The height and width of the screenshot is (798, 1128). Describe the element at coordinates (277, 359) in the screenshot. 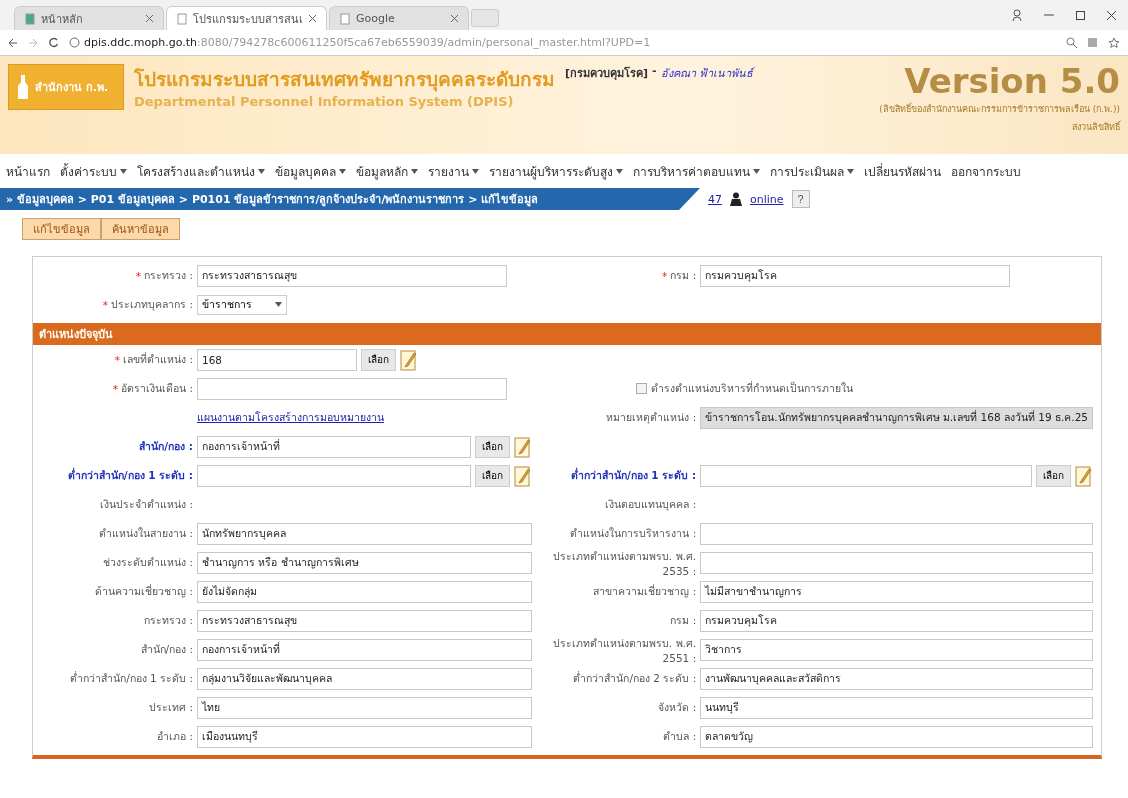

I see `input-field: 168` at that location.